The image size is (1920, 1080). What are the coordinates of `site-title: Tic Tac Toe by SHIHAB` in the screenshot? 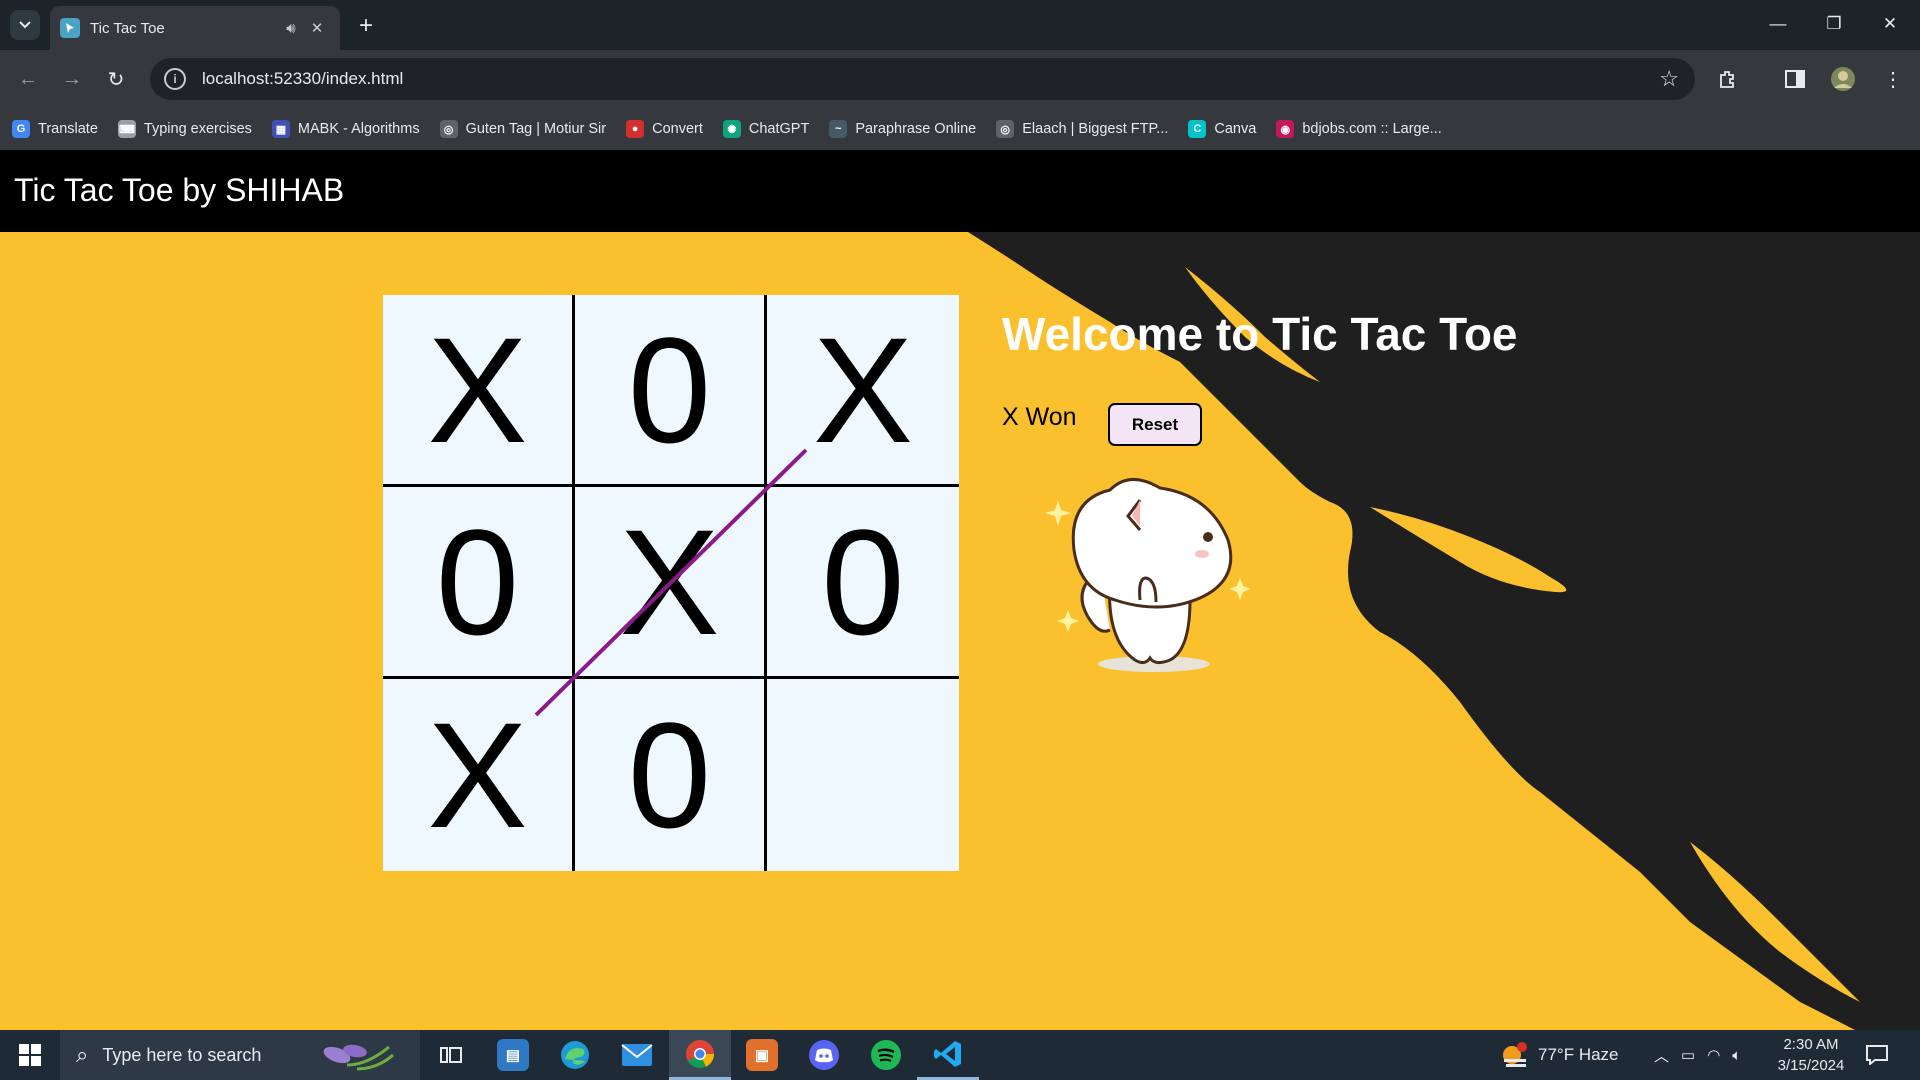 It's located at (179, 190).